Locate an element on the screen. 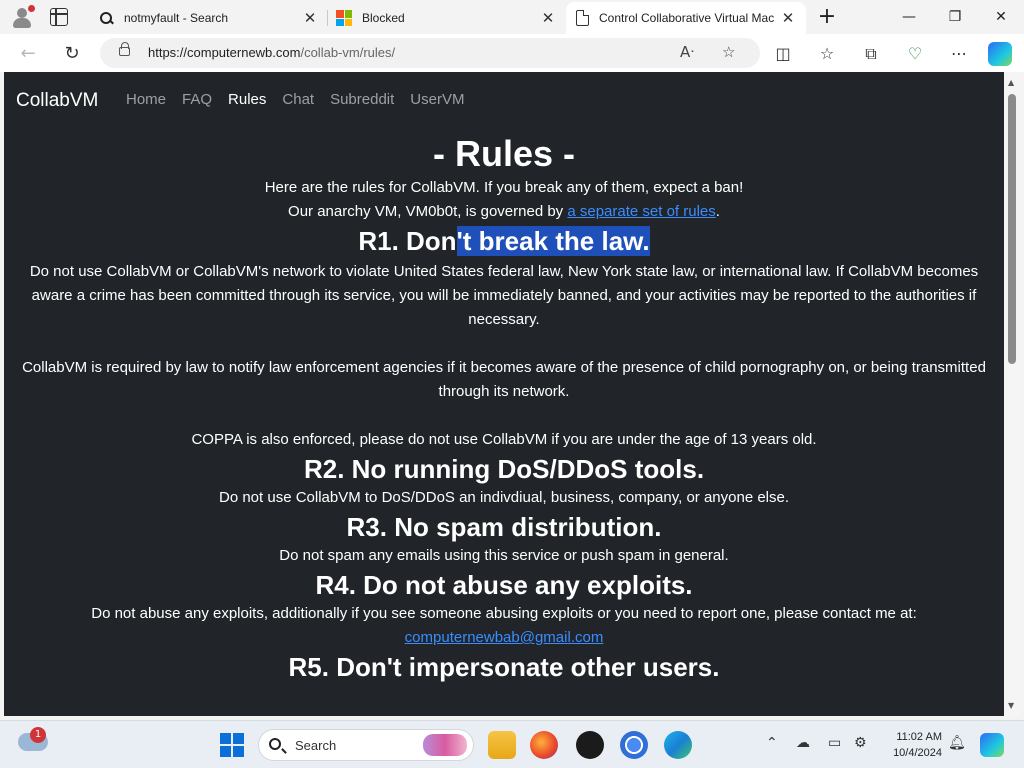 The image size is (1024, 768). close-window-button: ✕ is located at coordinates (1001, 17).